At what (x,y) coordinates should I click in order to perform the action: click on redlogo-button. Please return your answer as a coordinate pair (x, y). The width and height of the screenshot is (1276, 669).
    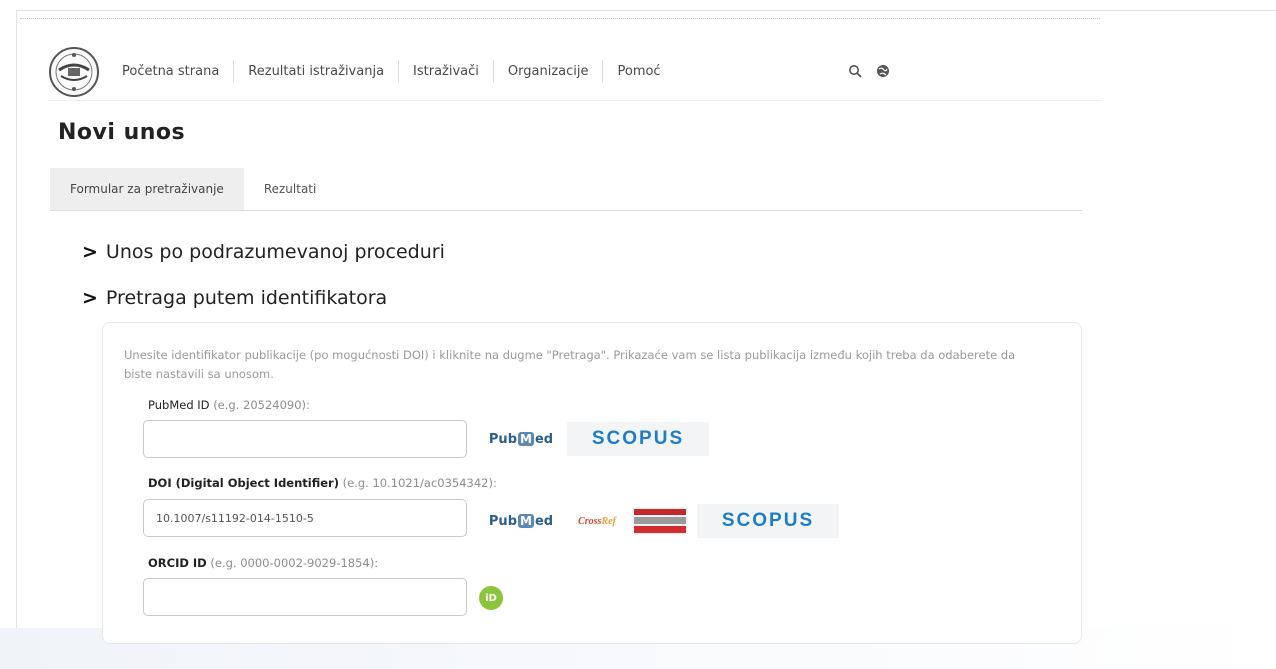
    Looking at the image, I should click on (660, 521).